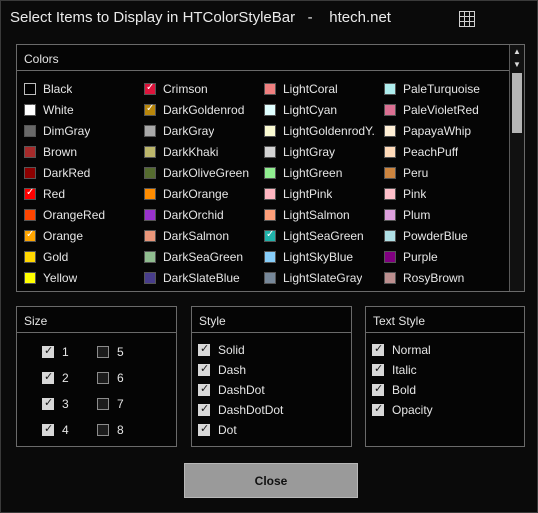  What do you see at coordinates (271, 480) in the screenshot?
I see `close-button: Close` at bounding box center [271, 480].